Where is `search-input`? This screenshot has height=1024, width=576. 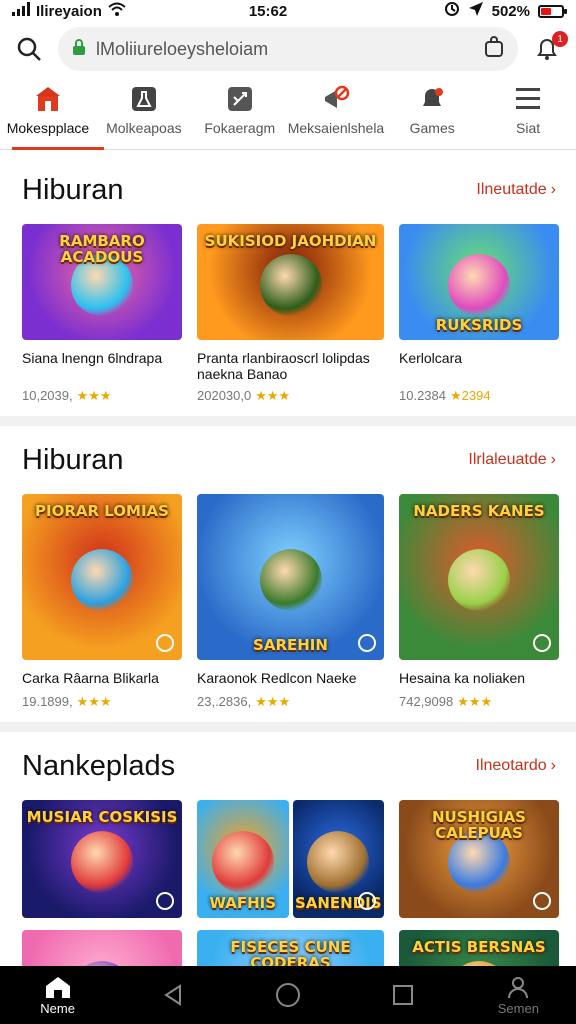 search-input is located at coordinates (285, 49).